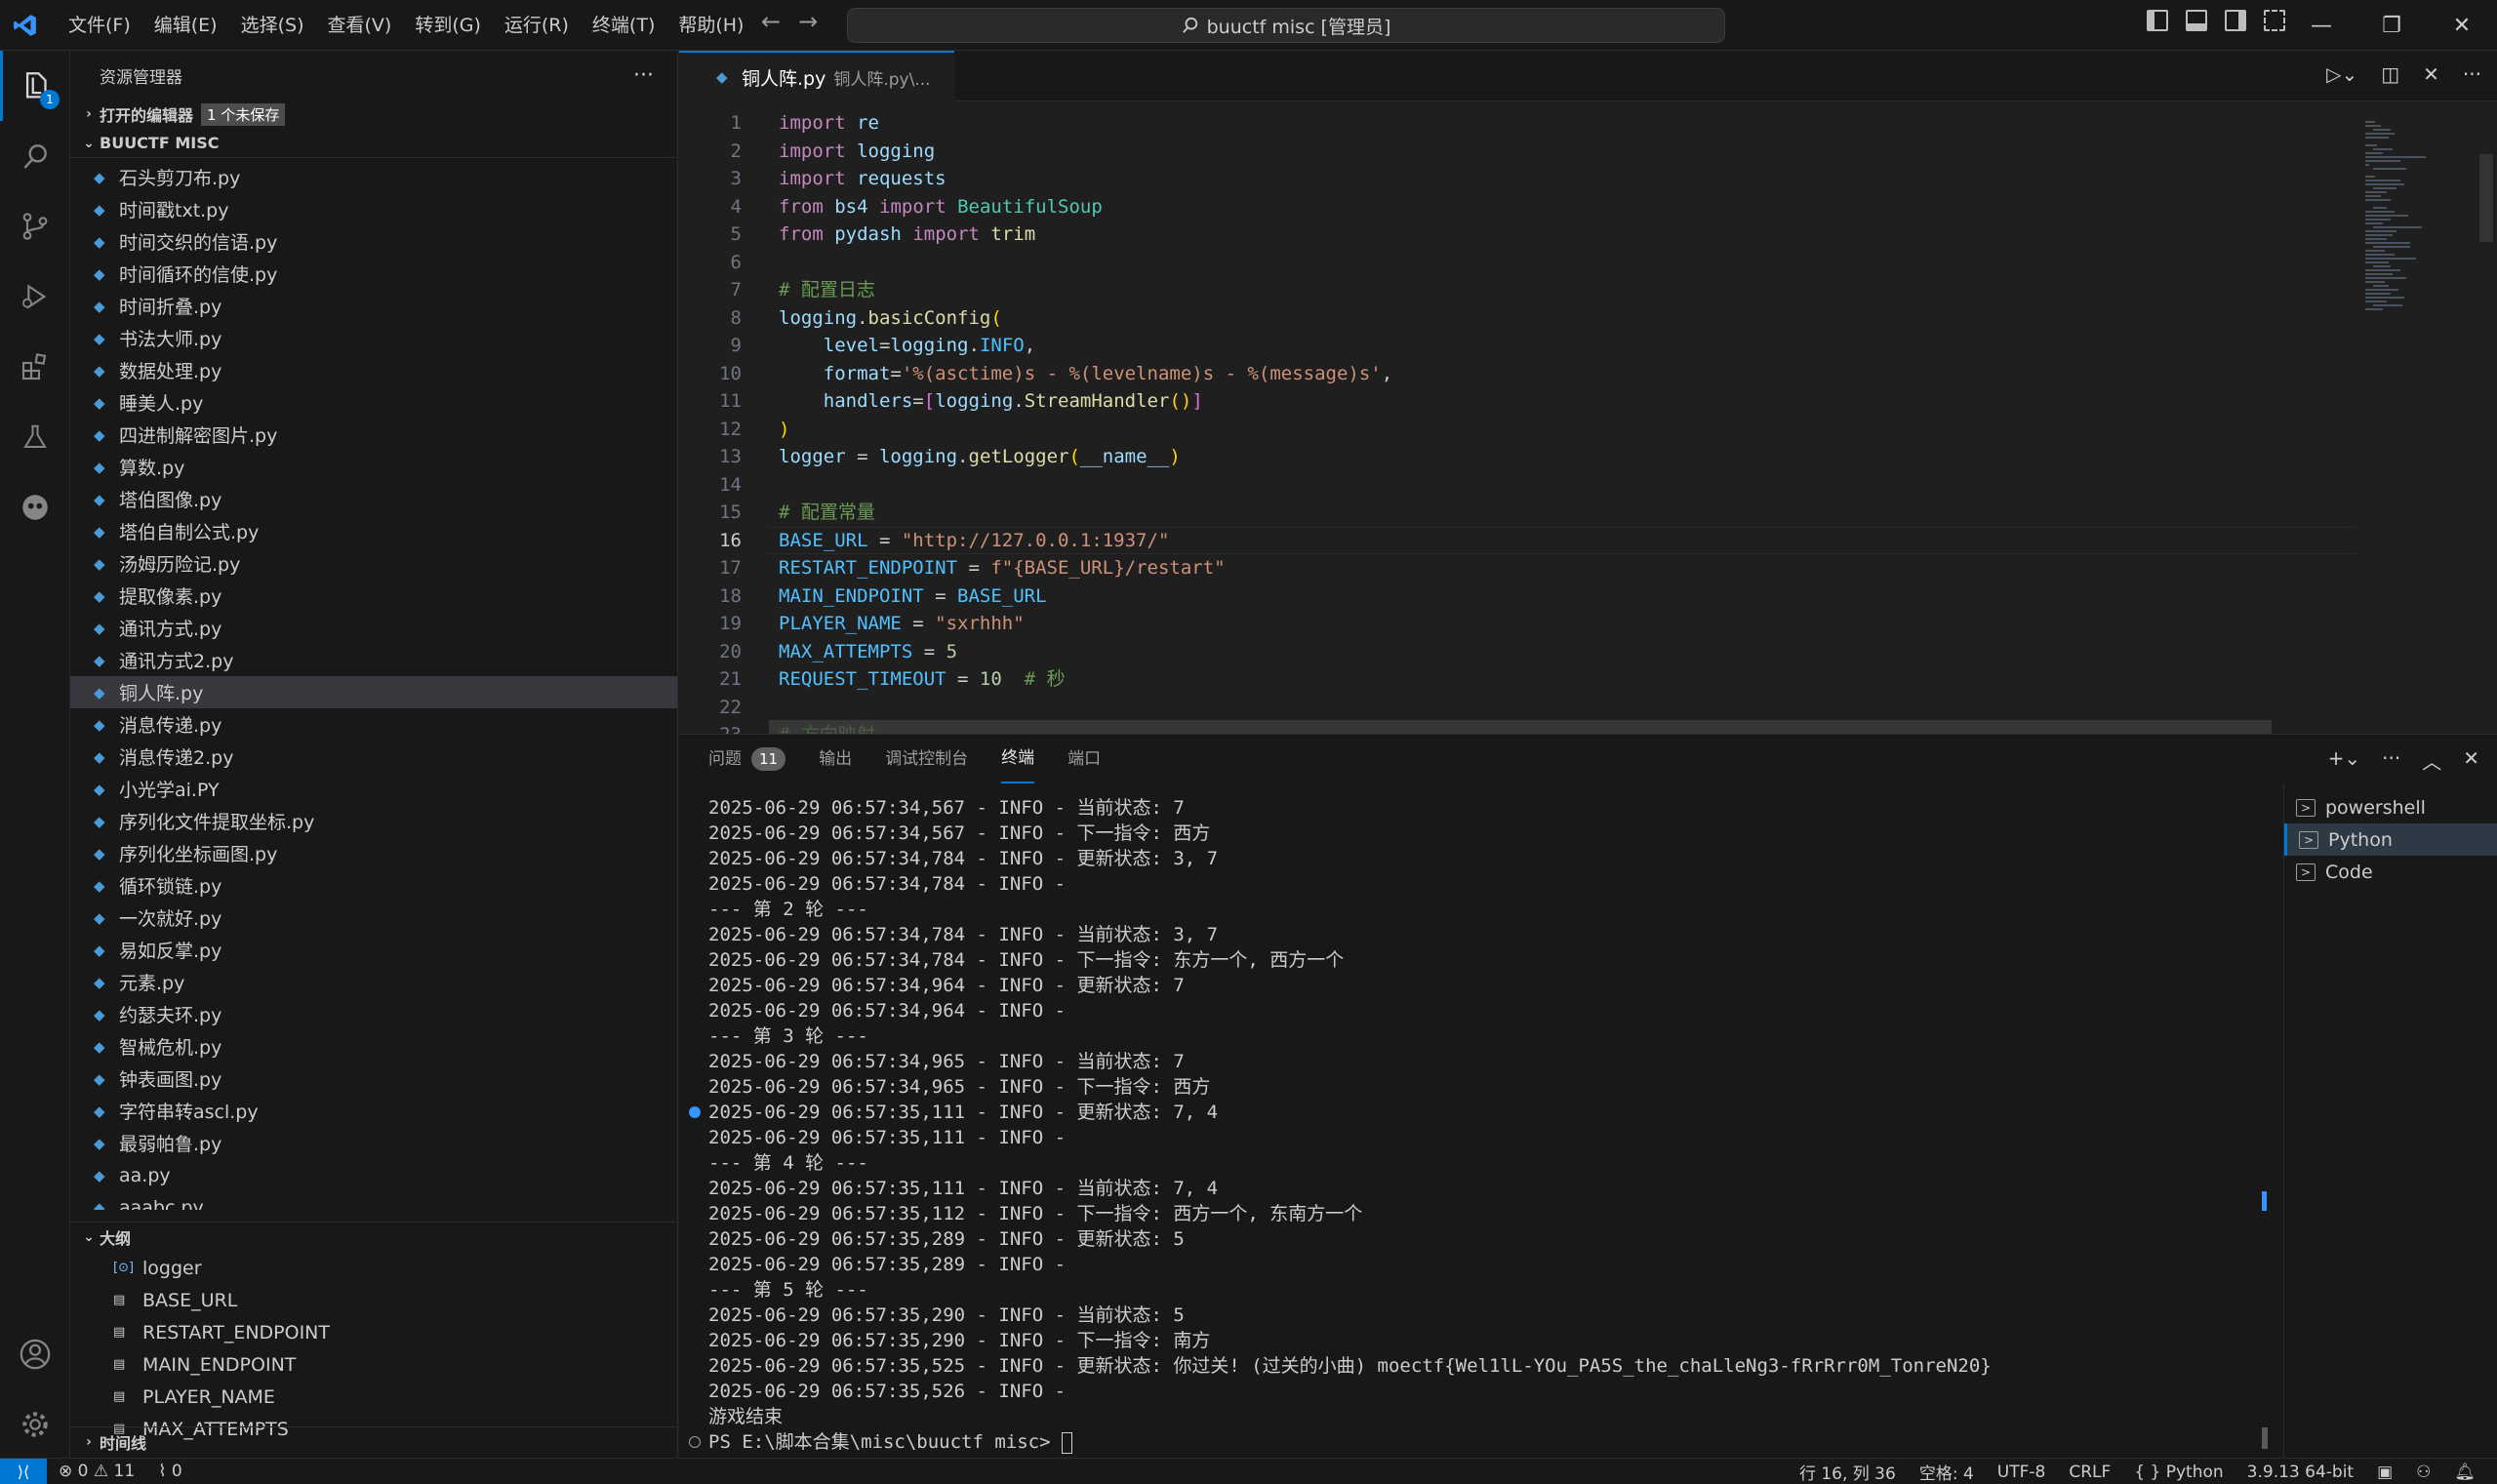 The height and width of the screenshot is (1484, 2497). What do you see at coordinates (927, 759) in the screenshot?
I see `tab-debug-console: 调试控制台` at bounding box center [927, 759].